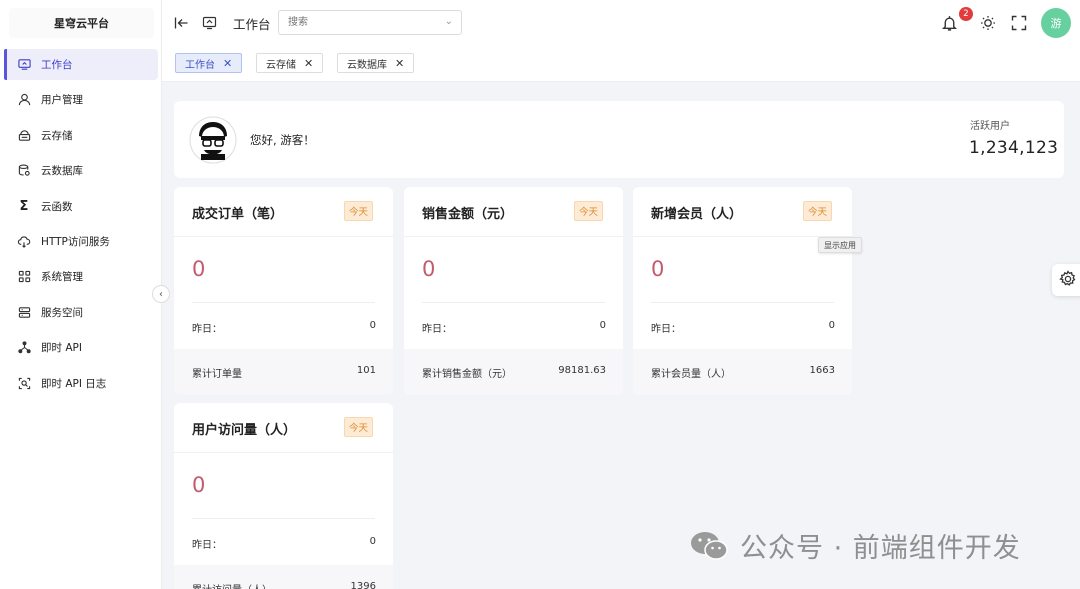 The image size is (1080, 589). I want to click on search-box: ⌄, so click(370, 22).